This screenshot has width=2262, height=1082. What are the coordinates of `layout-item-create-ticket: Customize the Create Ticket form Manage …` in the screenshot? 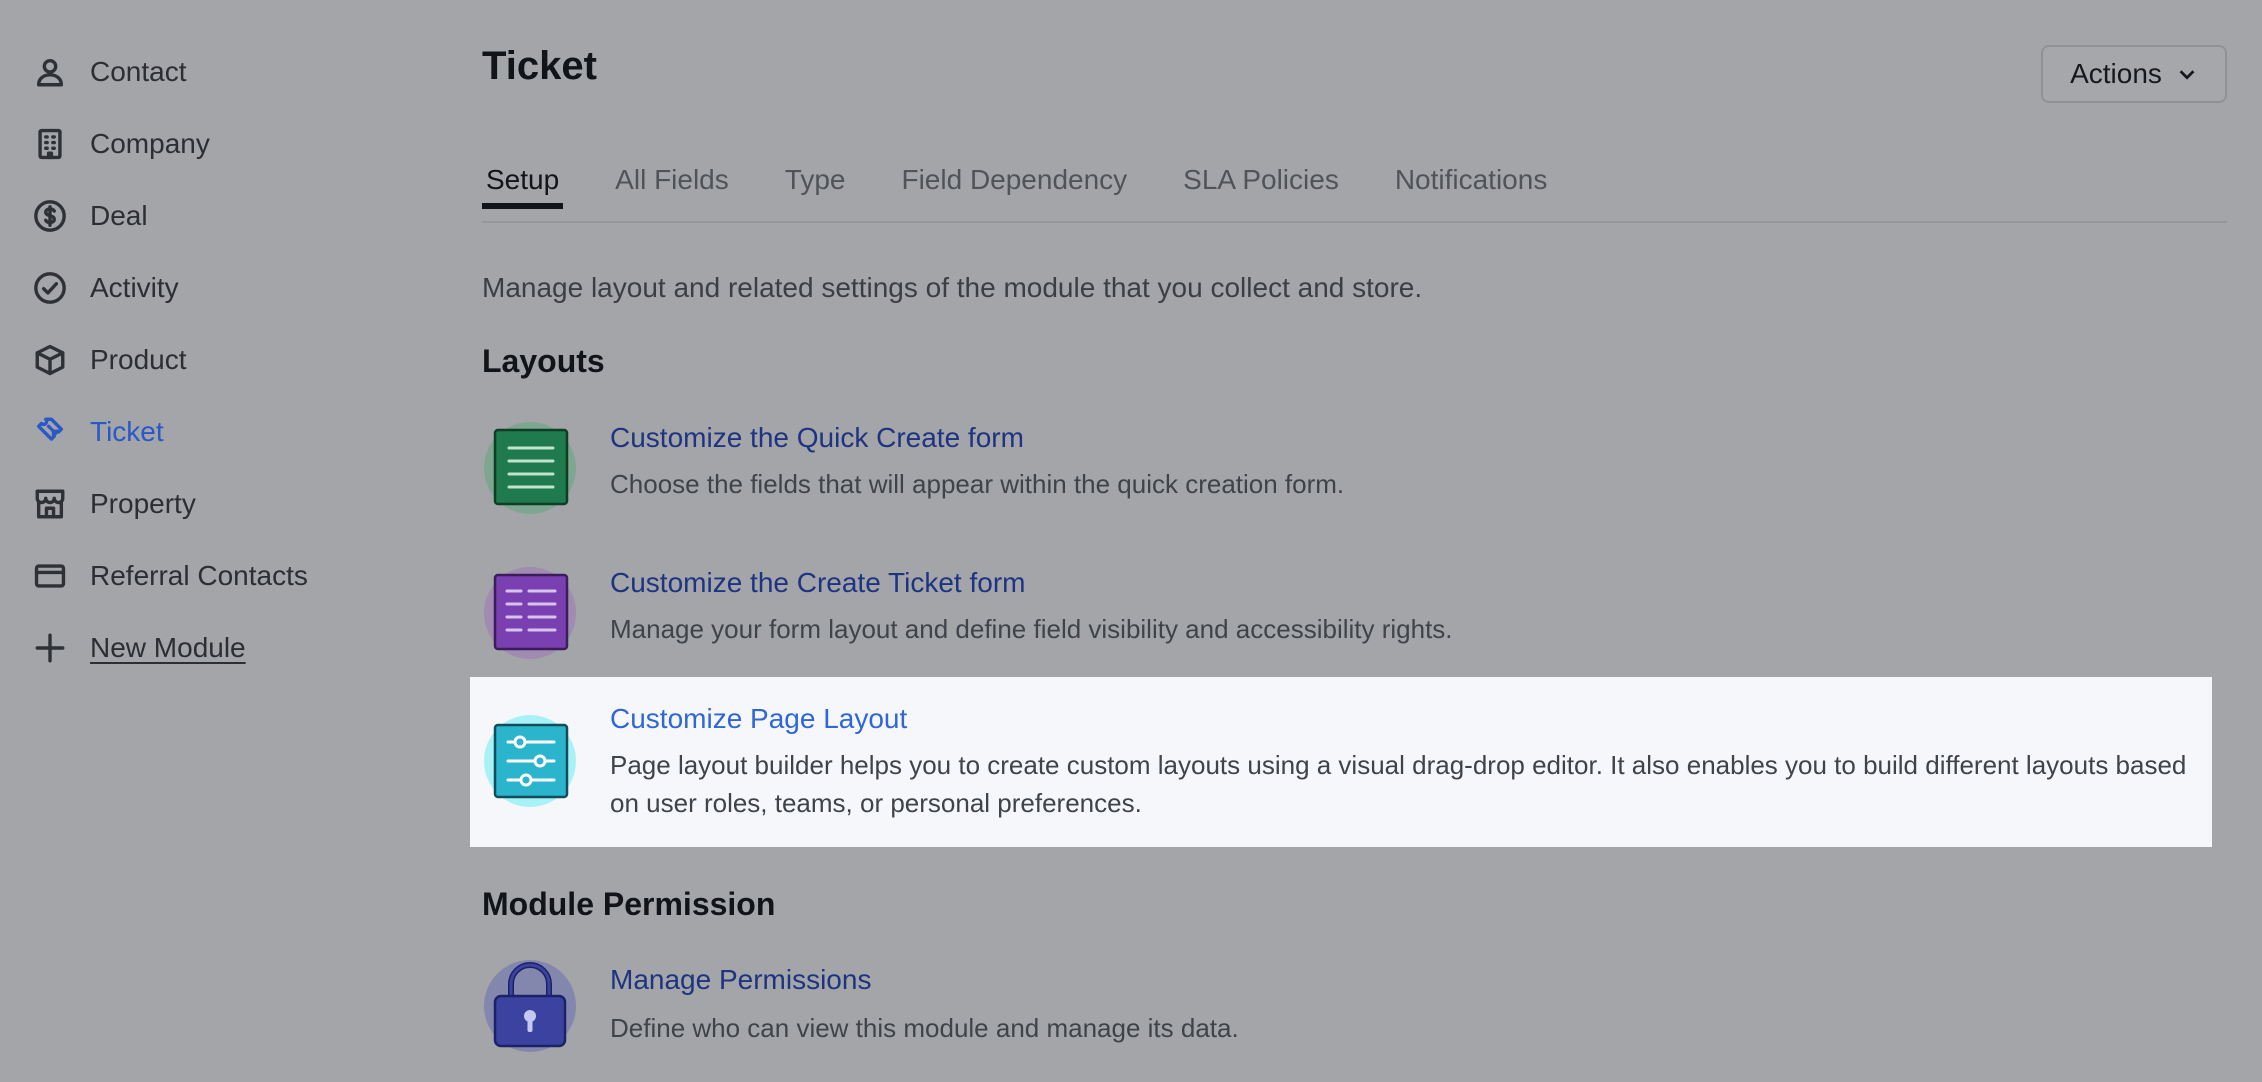 It's located at (1341, 610).